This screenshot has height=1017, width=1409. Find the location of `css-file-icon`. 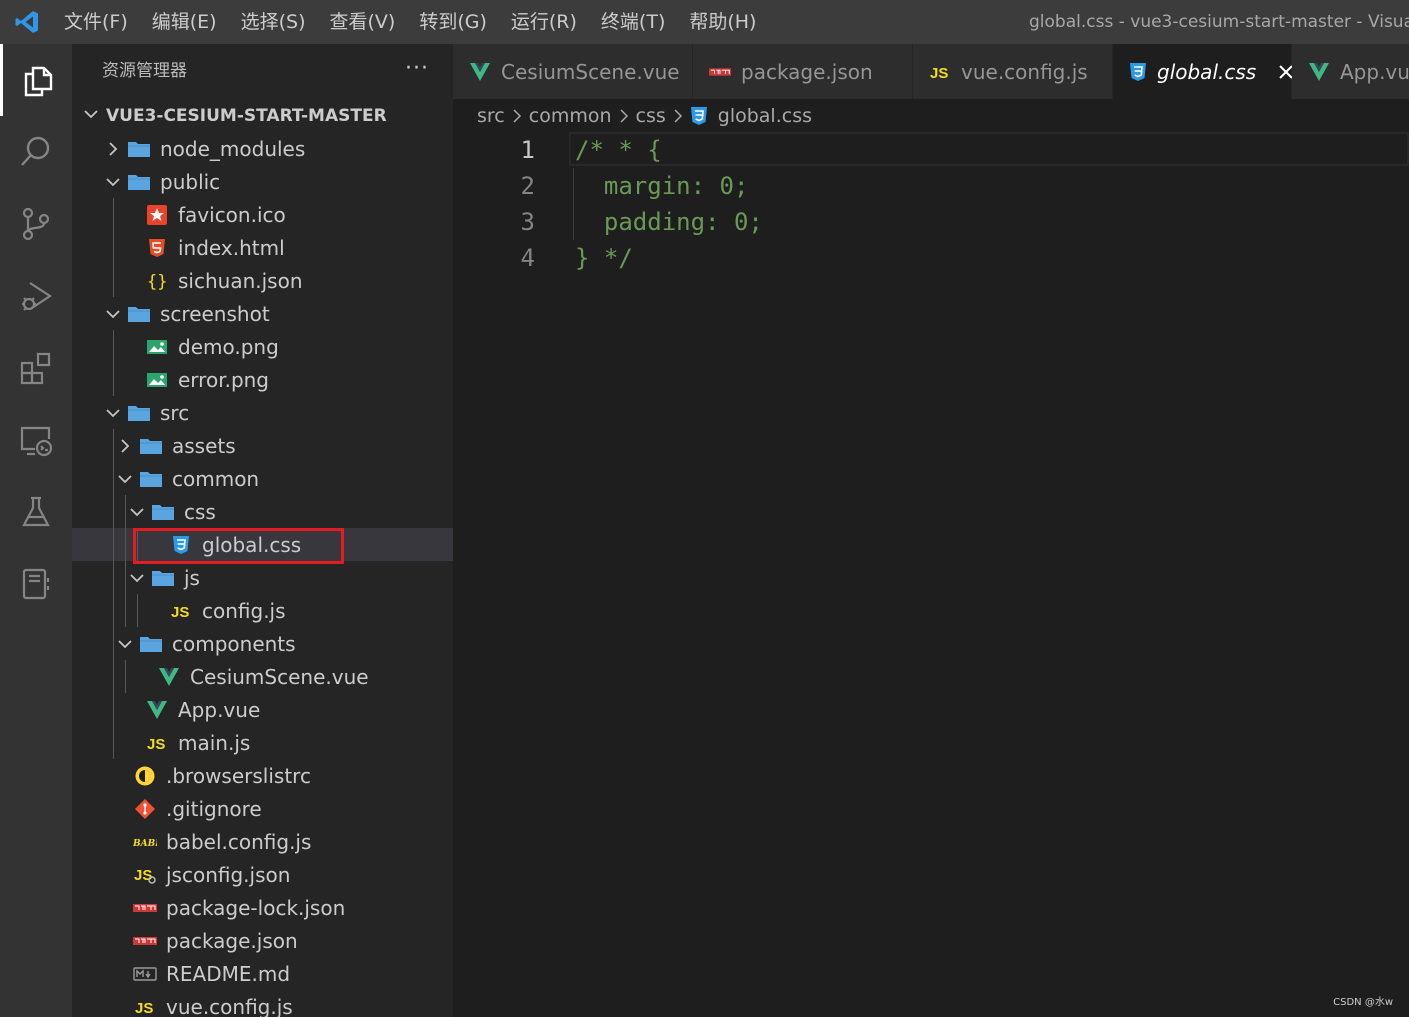

css-file-icon is located at coordinates (181, 545).